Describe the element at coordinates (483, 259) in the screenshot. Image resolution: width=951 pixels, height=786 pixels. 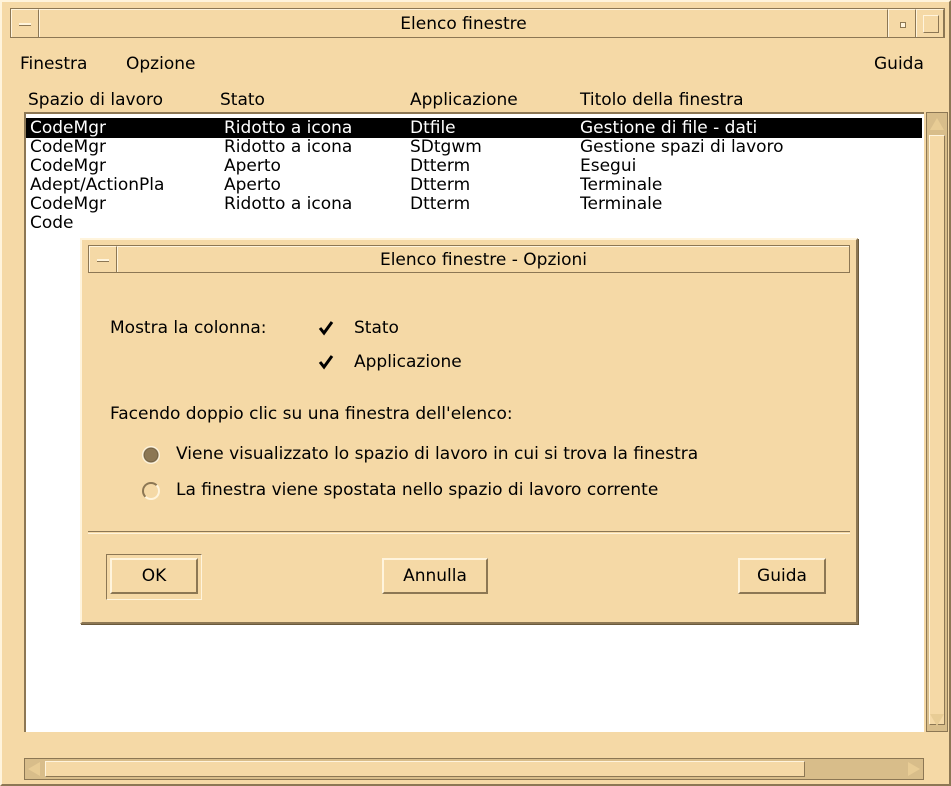
I see `dialog-title: Elenco finestre - Opzioni` at that location.